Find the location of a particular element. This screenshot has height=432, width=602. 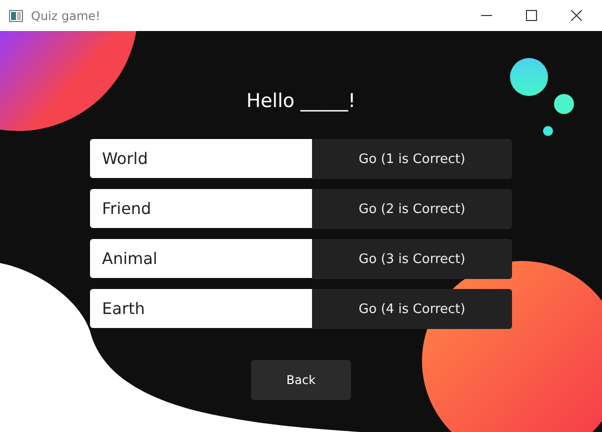

go-button: Go (3 is Correct) is located at coordinates (412, 259).